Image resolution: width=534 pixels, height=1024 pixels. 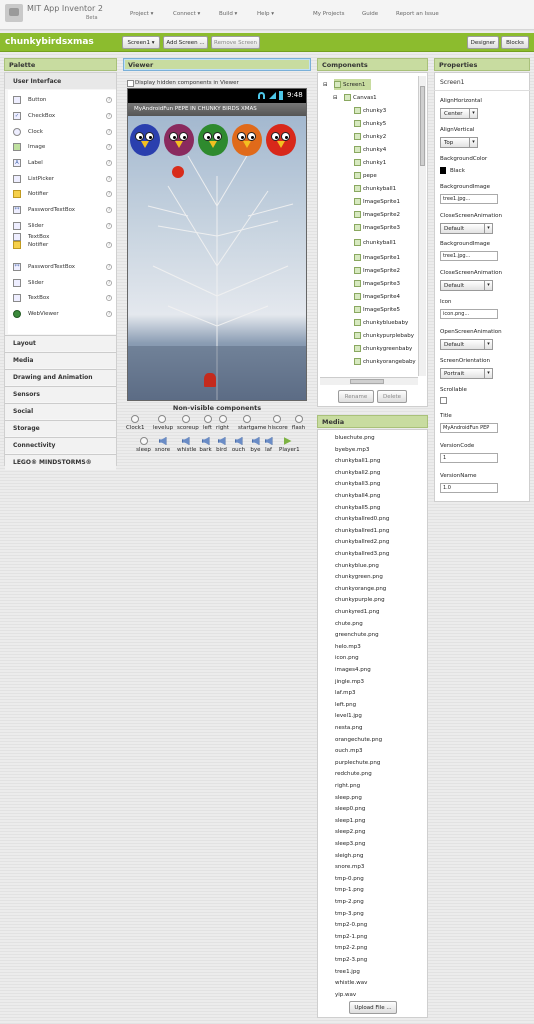 I want to click on nonvisible-whistle: whistle, so click(x=186, y=445).